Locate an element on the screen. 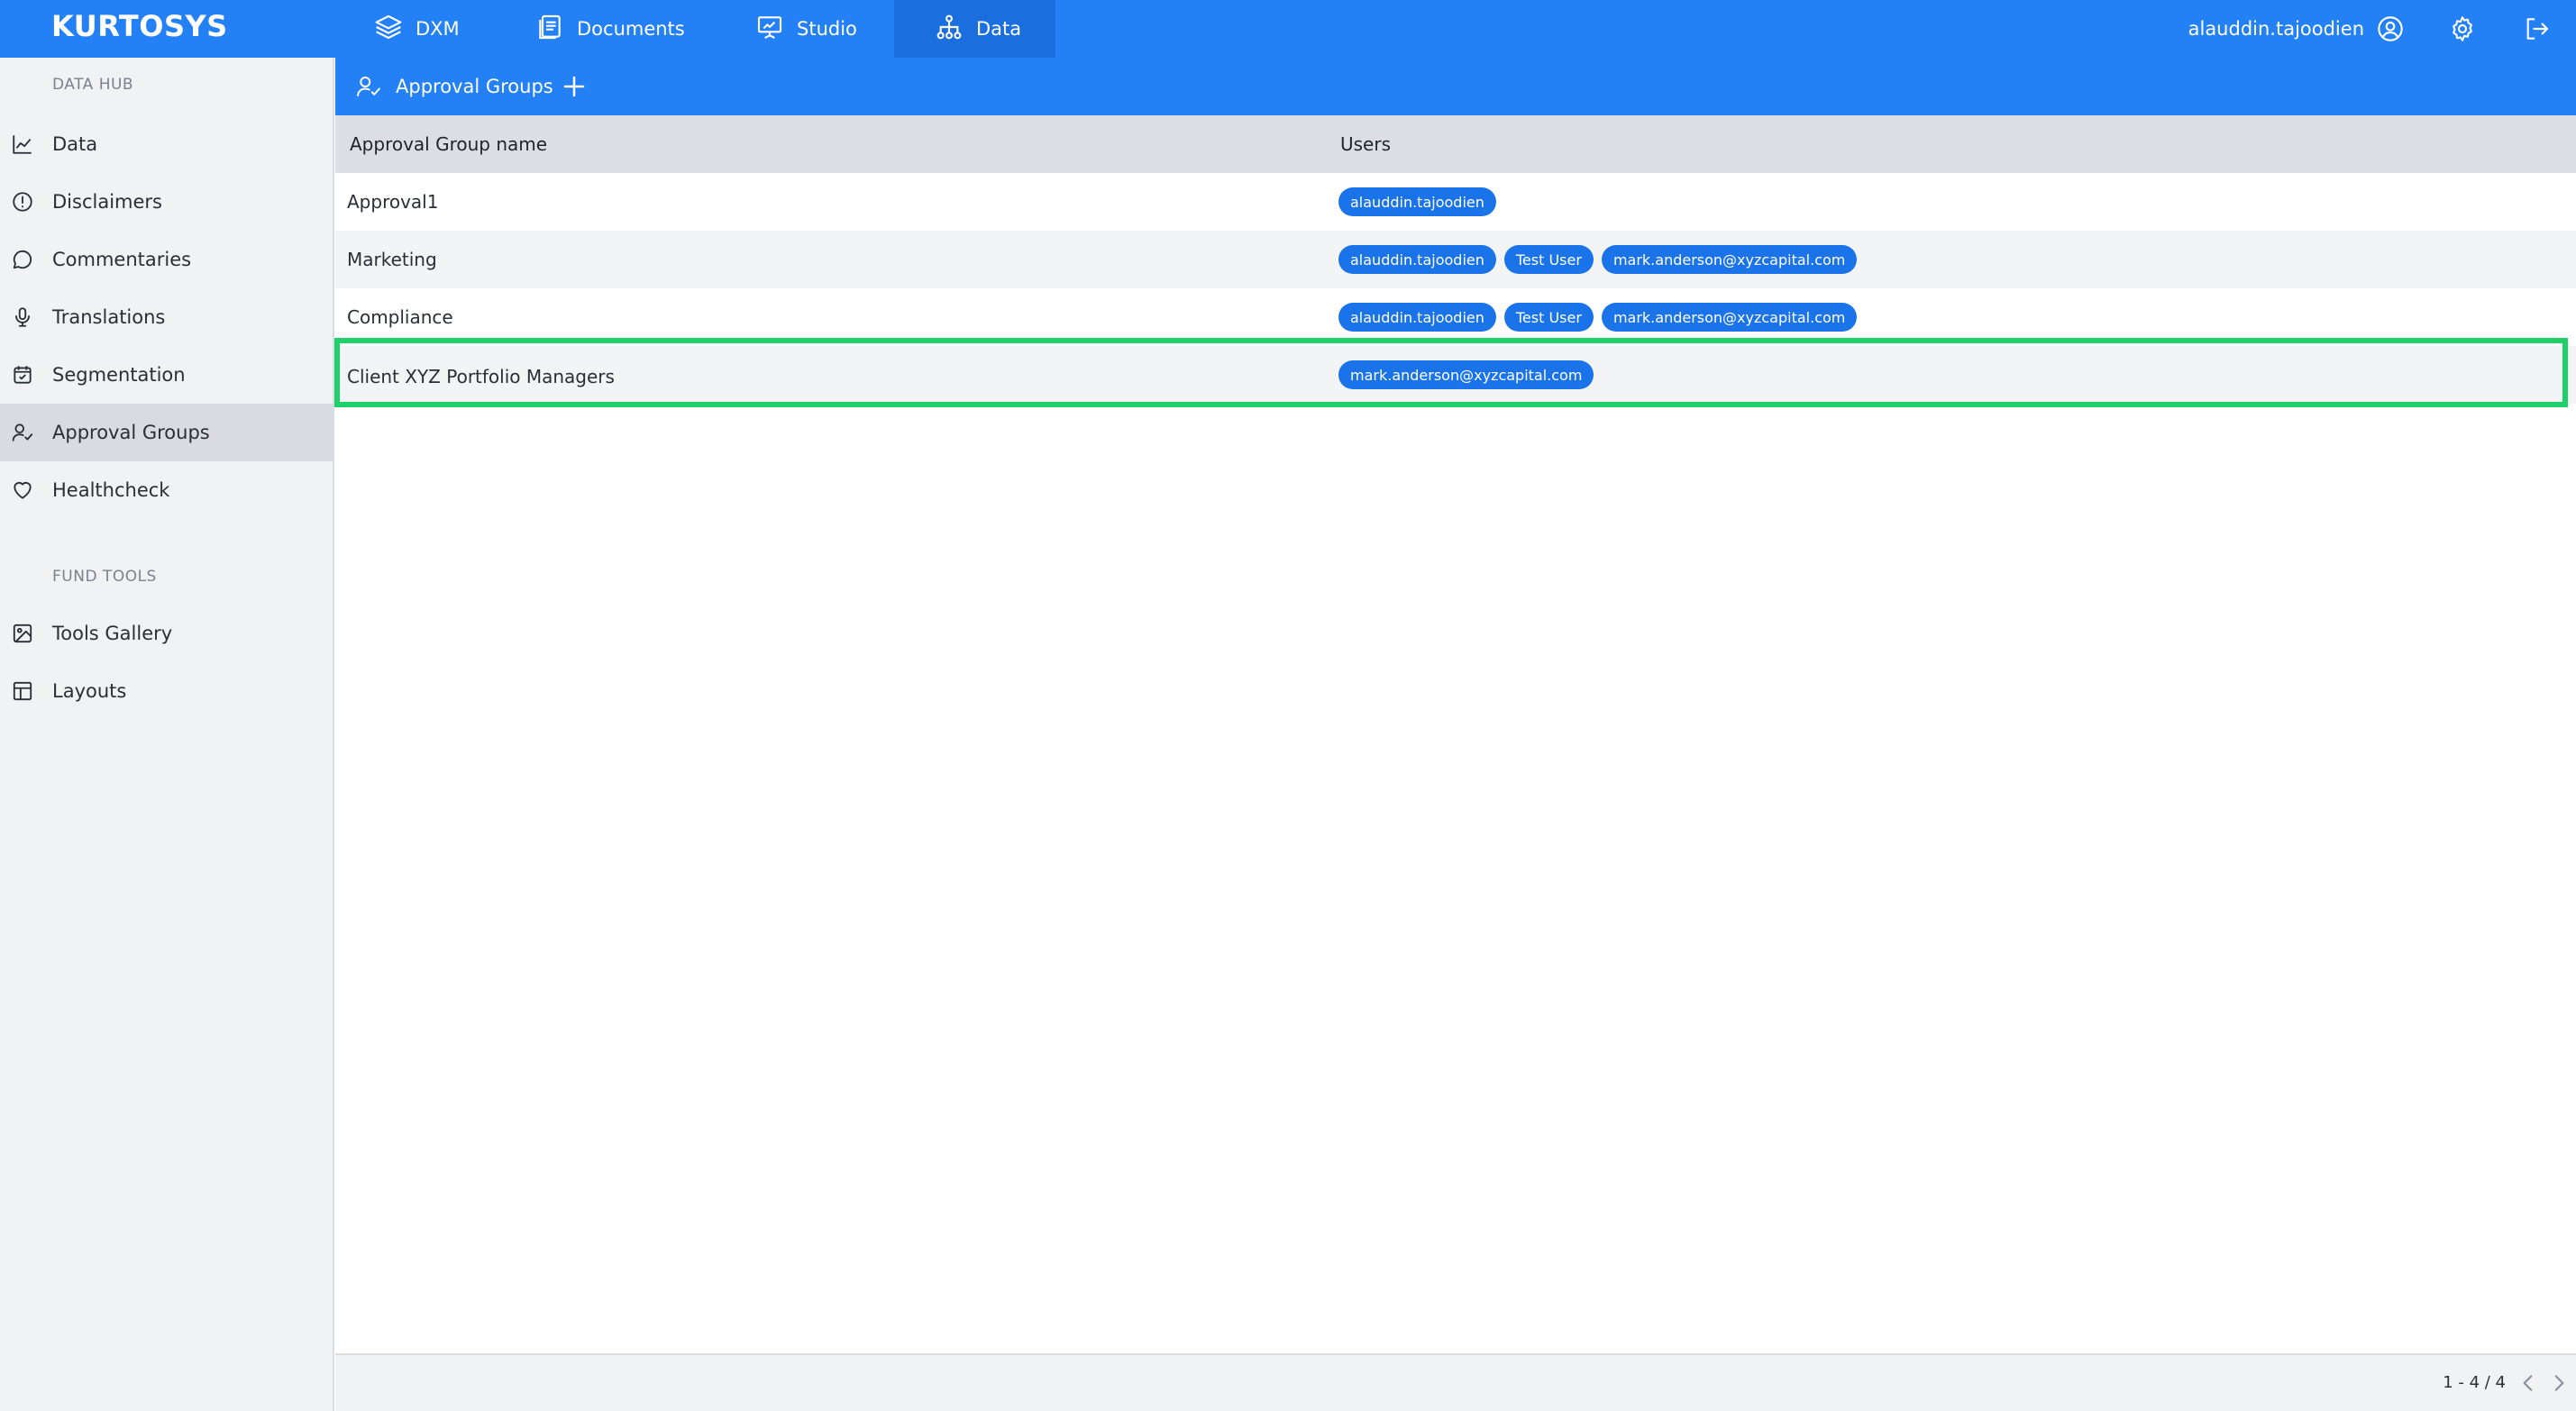 This screenshot has width=2576, height=1411. group-name: Client XYZ Portfolio Managers is located at coordinates (481, 376).